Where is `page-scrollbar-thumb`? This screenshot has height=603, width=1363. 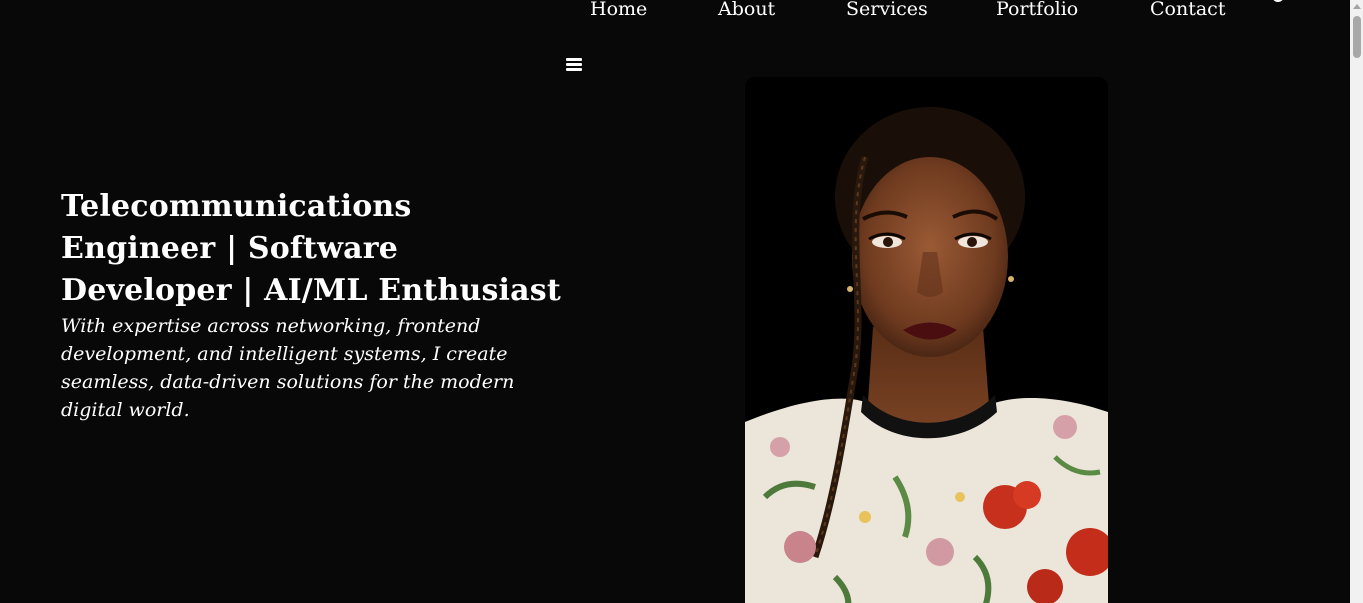 page-scrollbar-thumb is located at coordinates (1357, 37).